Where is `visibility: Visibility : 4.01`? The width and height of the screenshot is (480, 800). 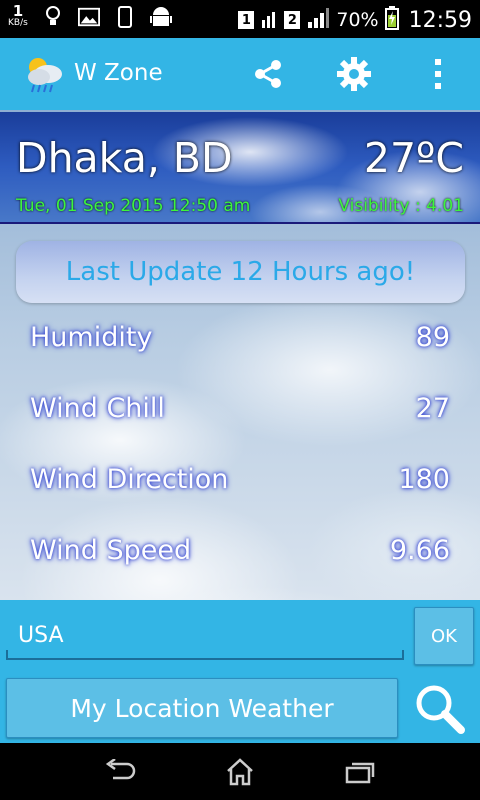 visibility: Visibility : 4.01 is located at coordinates (401, 206).